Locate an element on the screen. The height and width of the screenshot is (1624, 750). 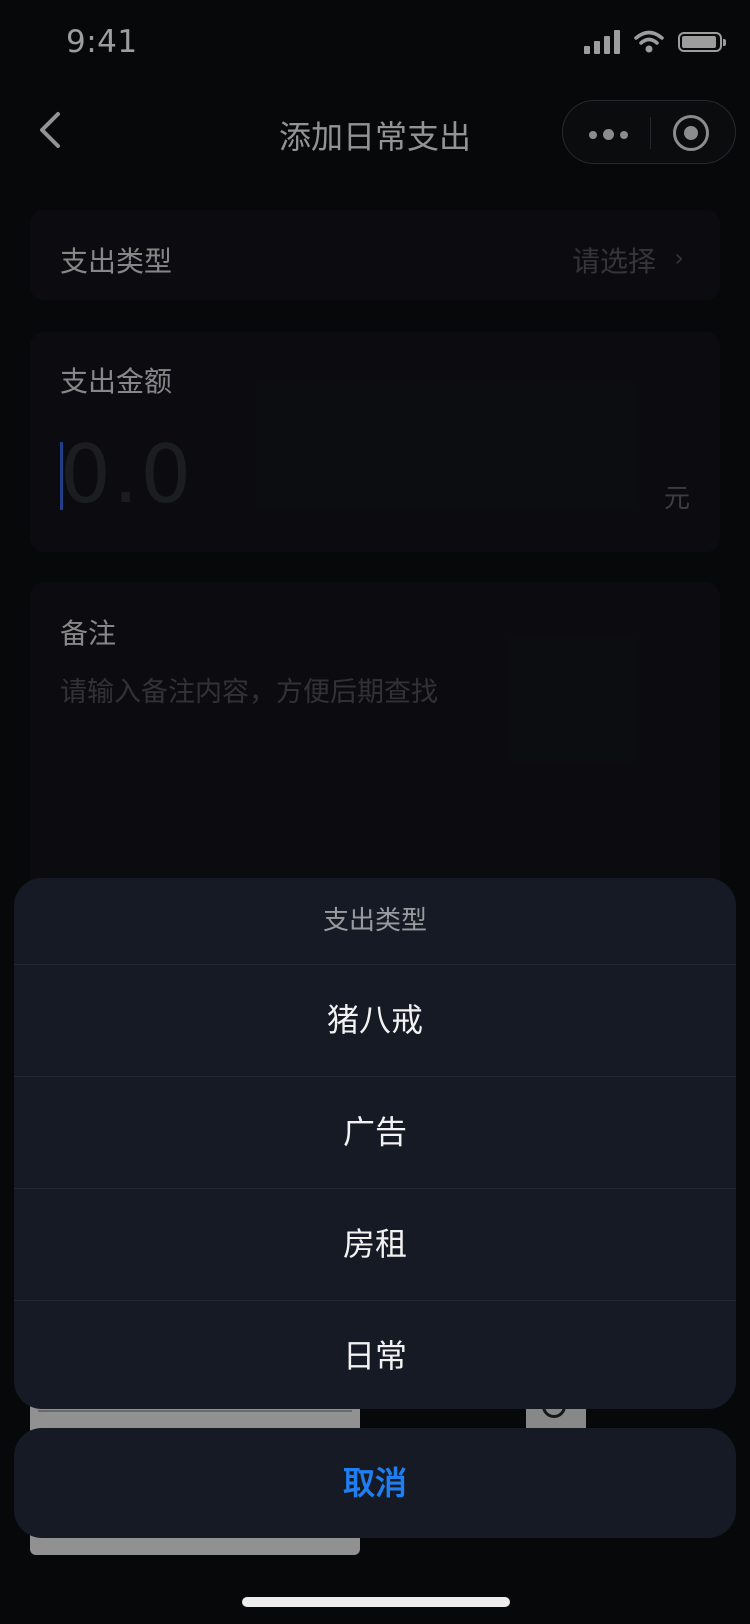
action-sheet-option: 日常 is located at coordinates (375, 1355).